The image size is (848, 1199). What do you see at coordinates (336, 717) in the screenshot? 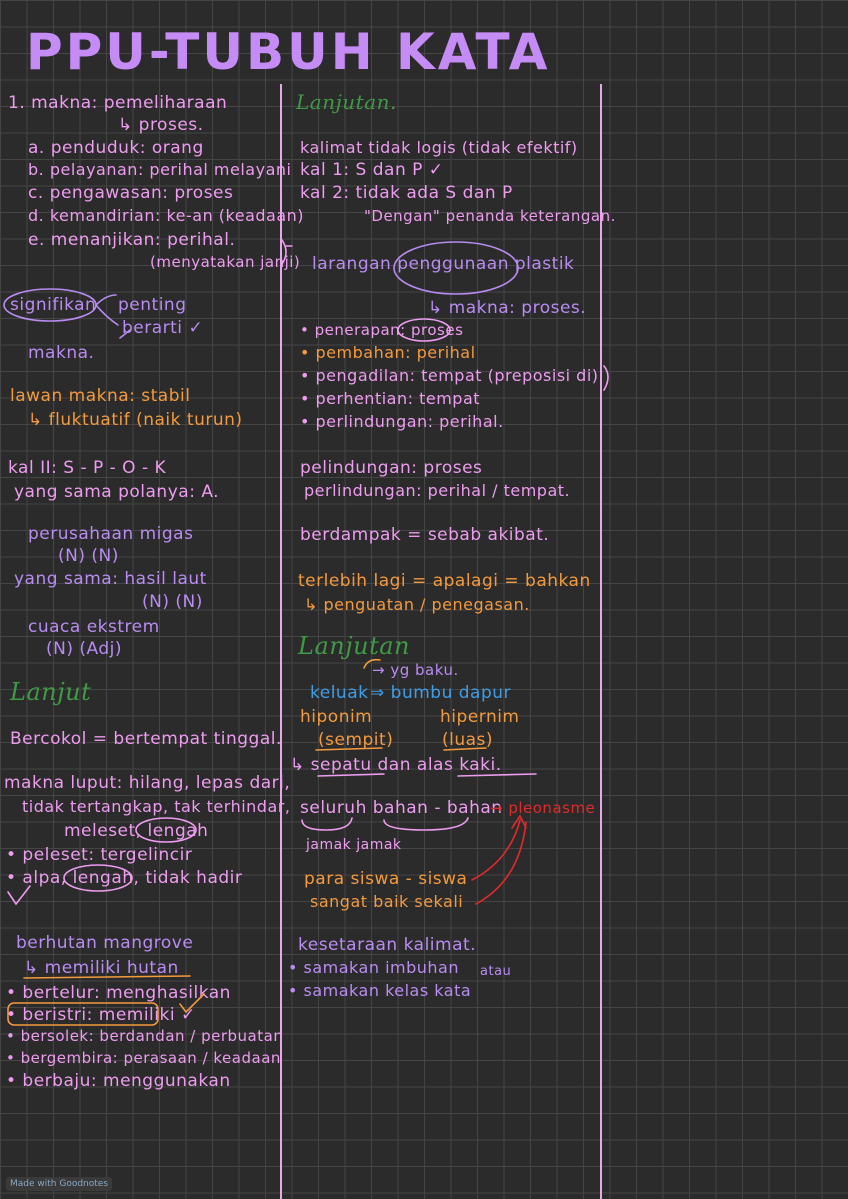
I see `note-line: hiponim` at bounding box center [336, 717].